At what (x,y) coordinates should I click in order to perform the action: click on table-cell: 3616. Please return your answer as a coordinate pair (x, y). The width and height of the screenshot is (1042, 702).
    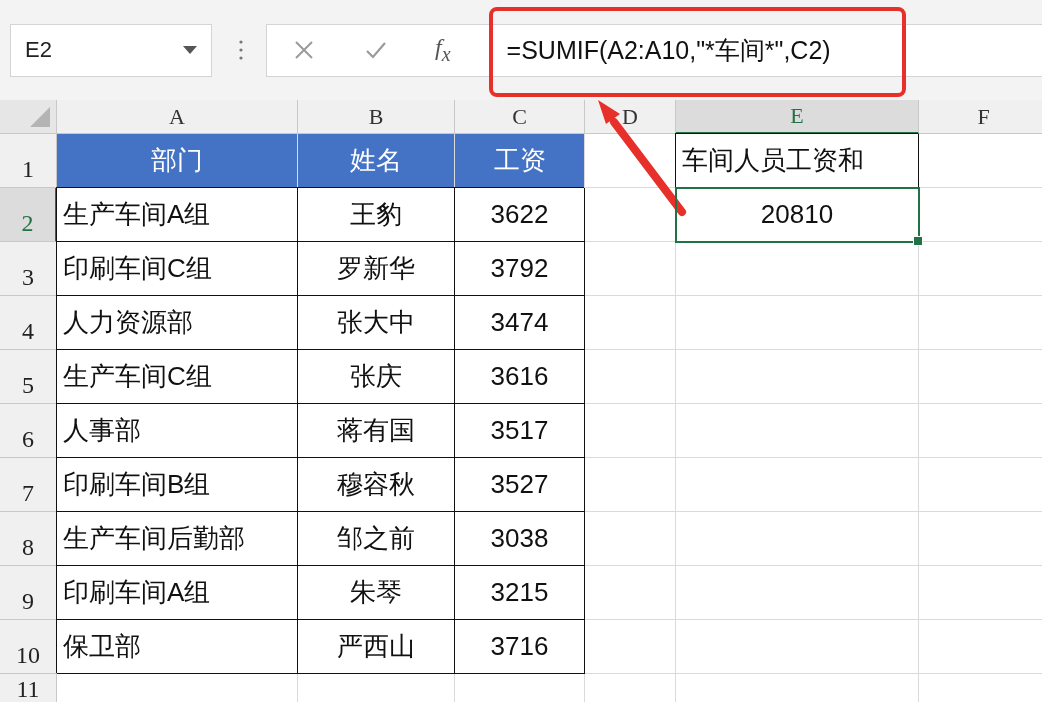
    Looking at the image, I should click on (520, 377).